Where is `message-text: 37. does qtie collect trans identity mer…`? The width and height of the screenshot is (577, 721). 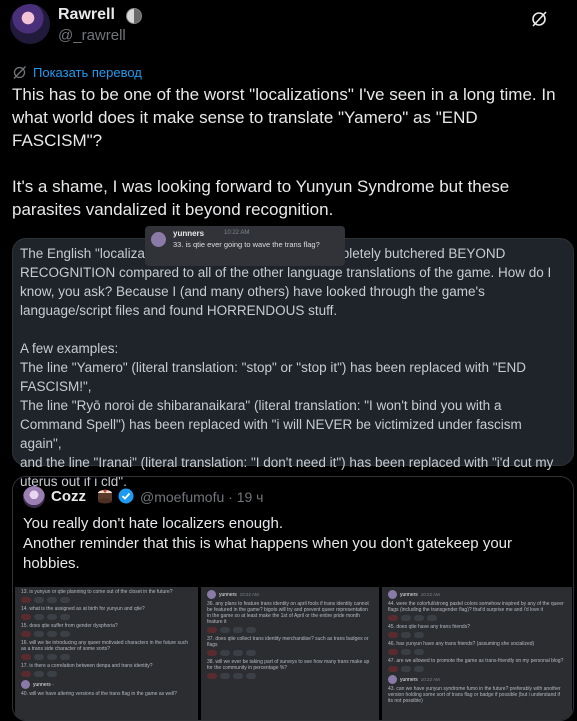 message-text: 37. does qtie collect trans identity mer… is located at coordinates (288, 642).